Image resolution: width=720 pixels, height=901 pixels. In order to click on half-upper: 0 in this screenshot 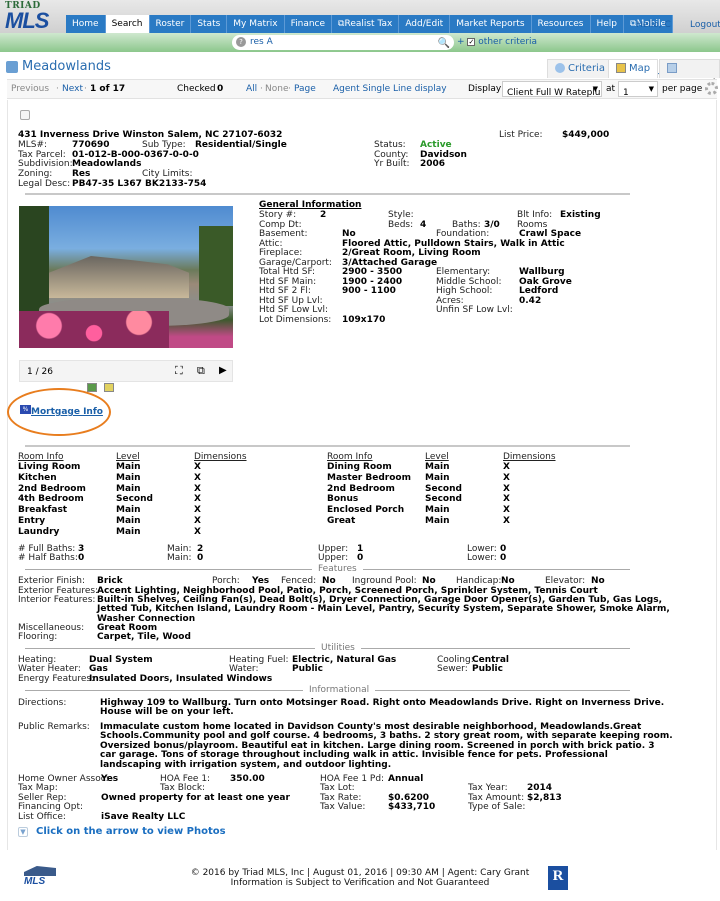, I will do `click(360, 558)`.